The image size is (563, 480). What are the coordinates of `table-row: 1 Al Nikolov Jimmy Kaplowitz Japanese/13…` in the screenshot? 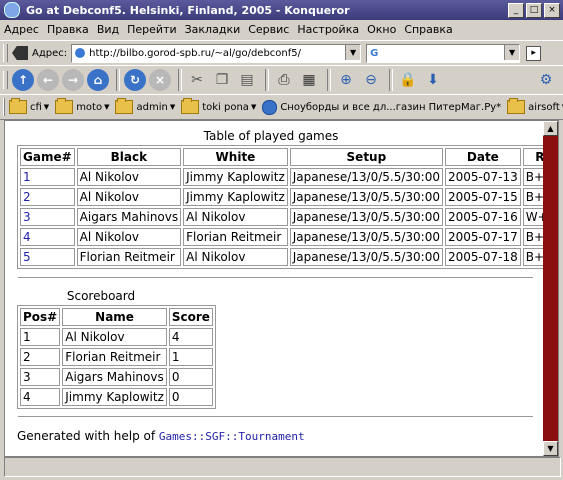 It's located at (289, 177).